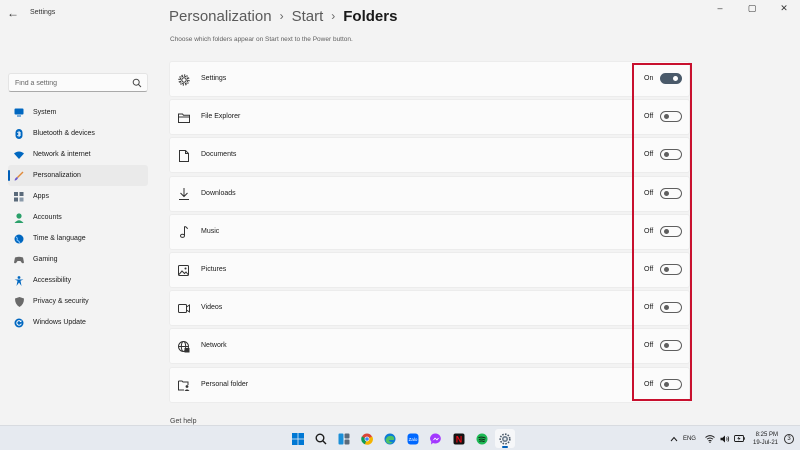 This screenshot has width=800, height=450. I want to click on taskbar-apps: Zalo N, so click(401, 438).